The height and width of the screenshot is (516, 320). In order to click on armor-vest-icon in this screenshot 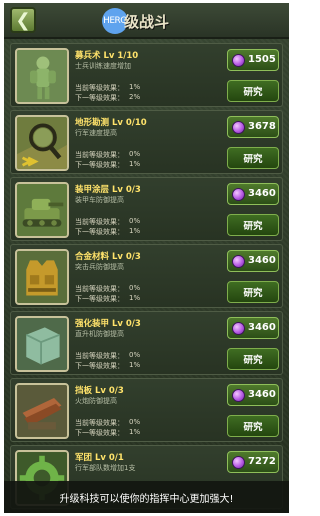, I will do `click(42, 277)`.